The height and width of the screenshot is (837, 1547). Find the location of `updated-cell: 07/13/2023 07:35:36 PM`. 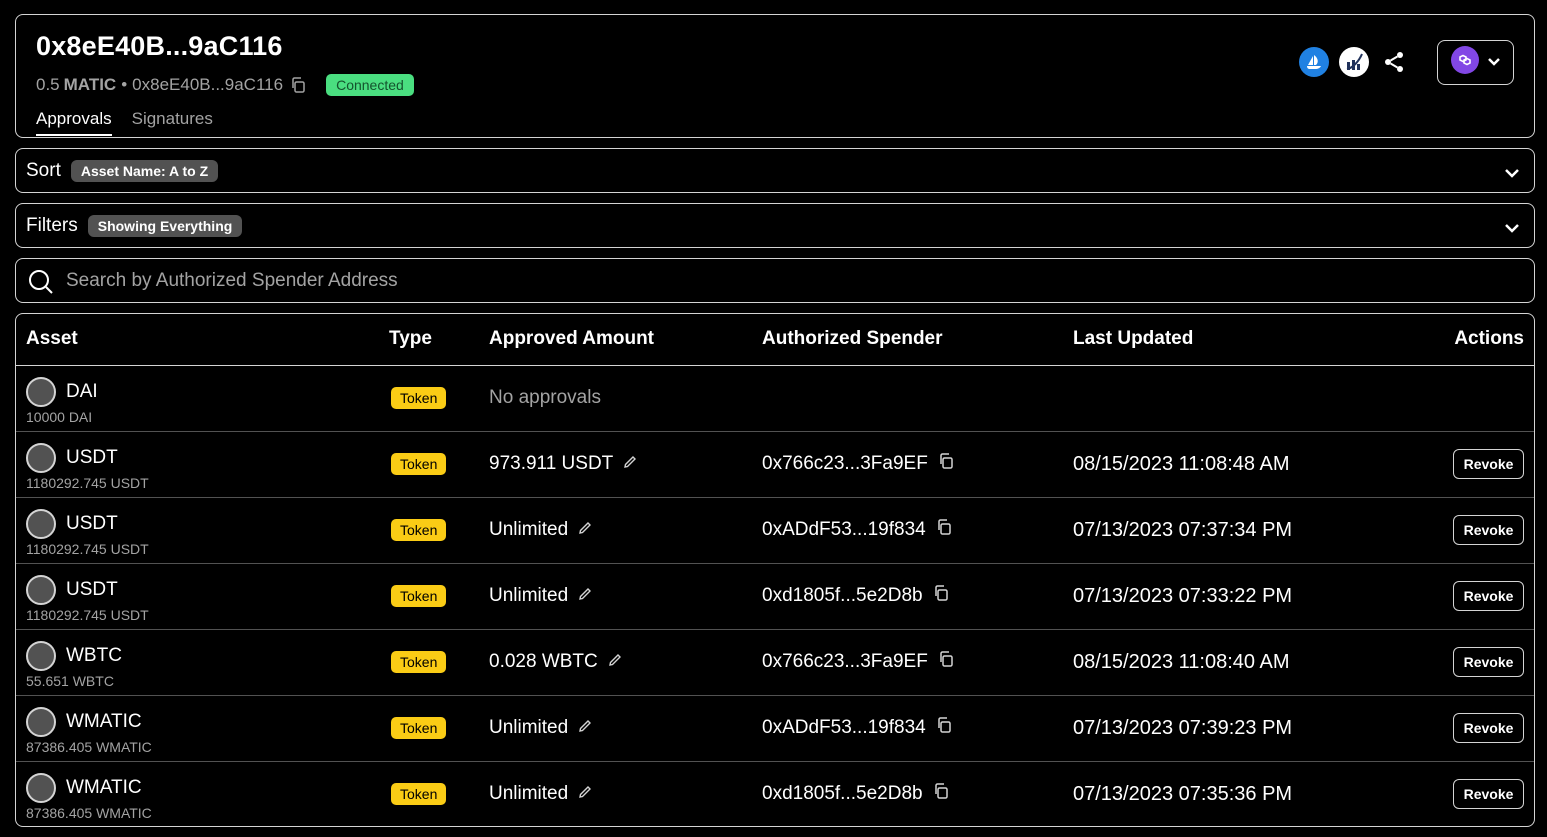

updated-cell: 07/13/2023 07:35:36 PM is located at coordinates (1223, 793).